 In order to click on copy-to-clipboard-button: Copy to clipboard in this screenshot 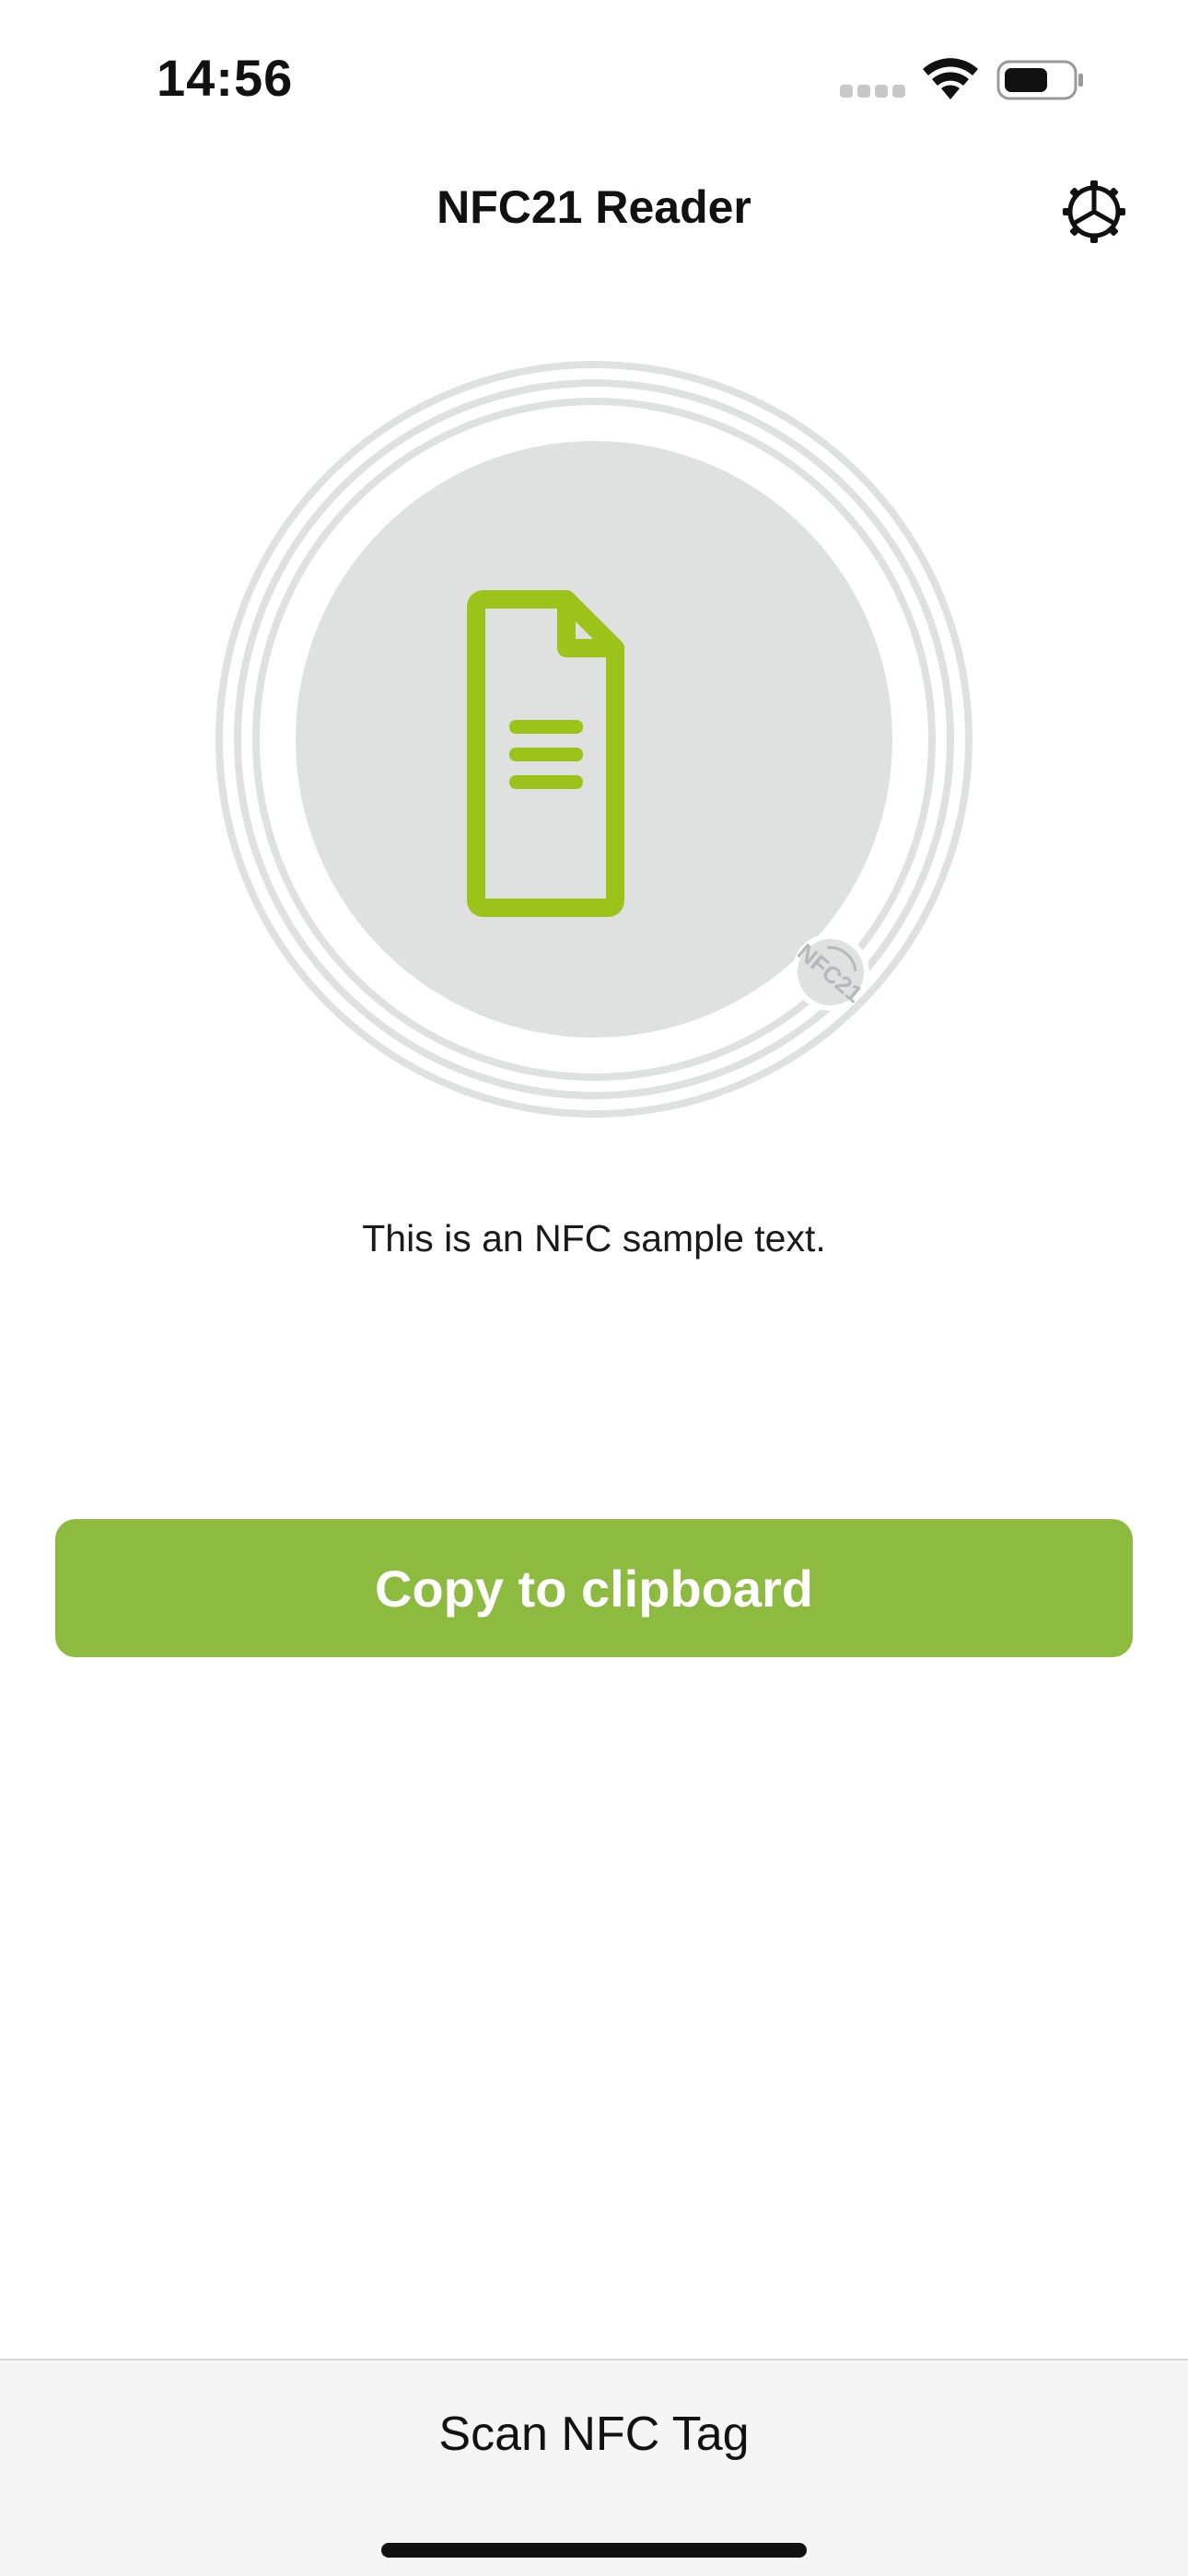, I will do `click(594, 1588)`.